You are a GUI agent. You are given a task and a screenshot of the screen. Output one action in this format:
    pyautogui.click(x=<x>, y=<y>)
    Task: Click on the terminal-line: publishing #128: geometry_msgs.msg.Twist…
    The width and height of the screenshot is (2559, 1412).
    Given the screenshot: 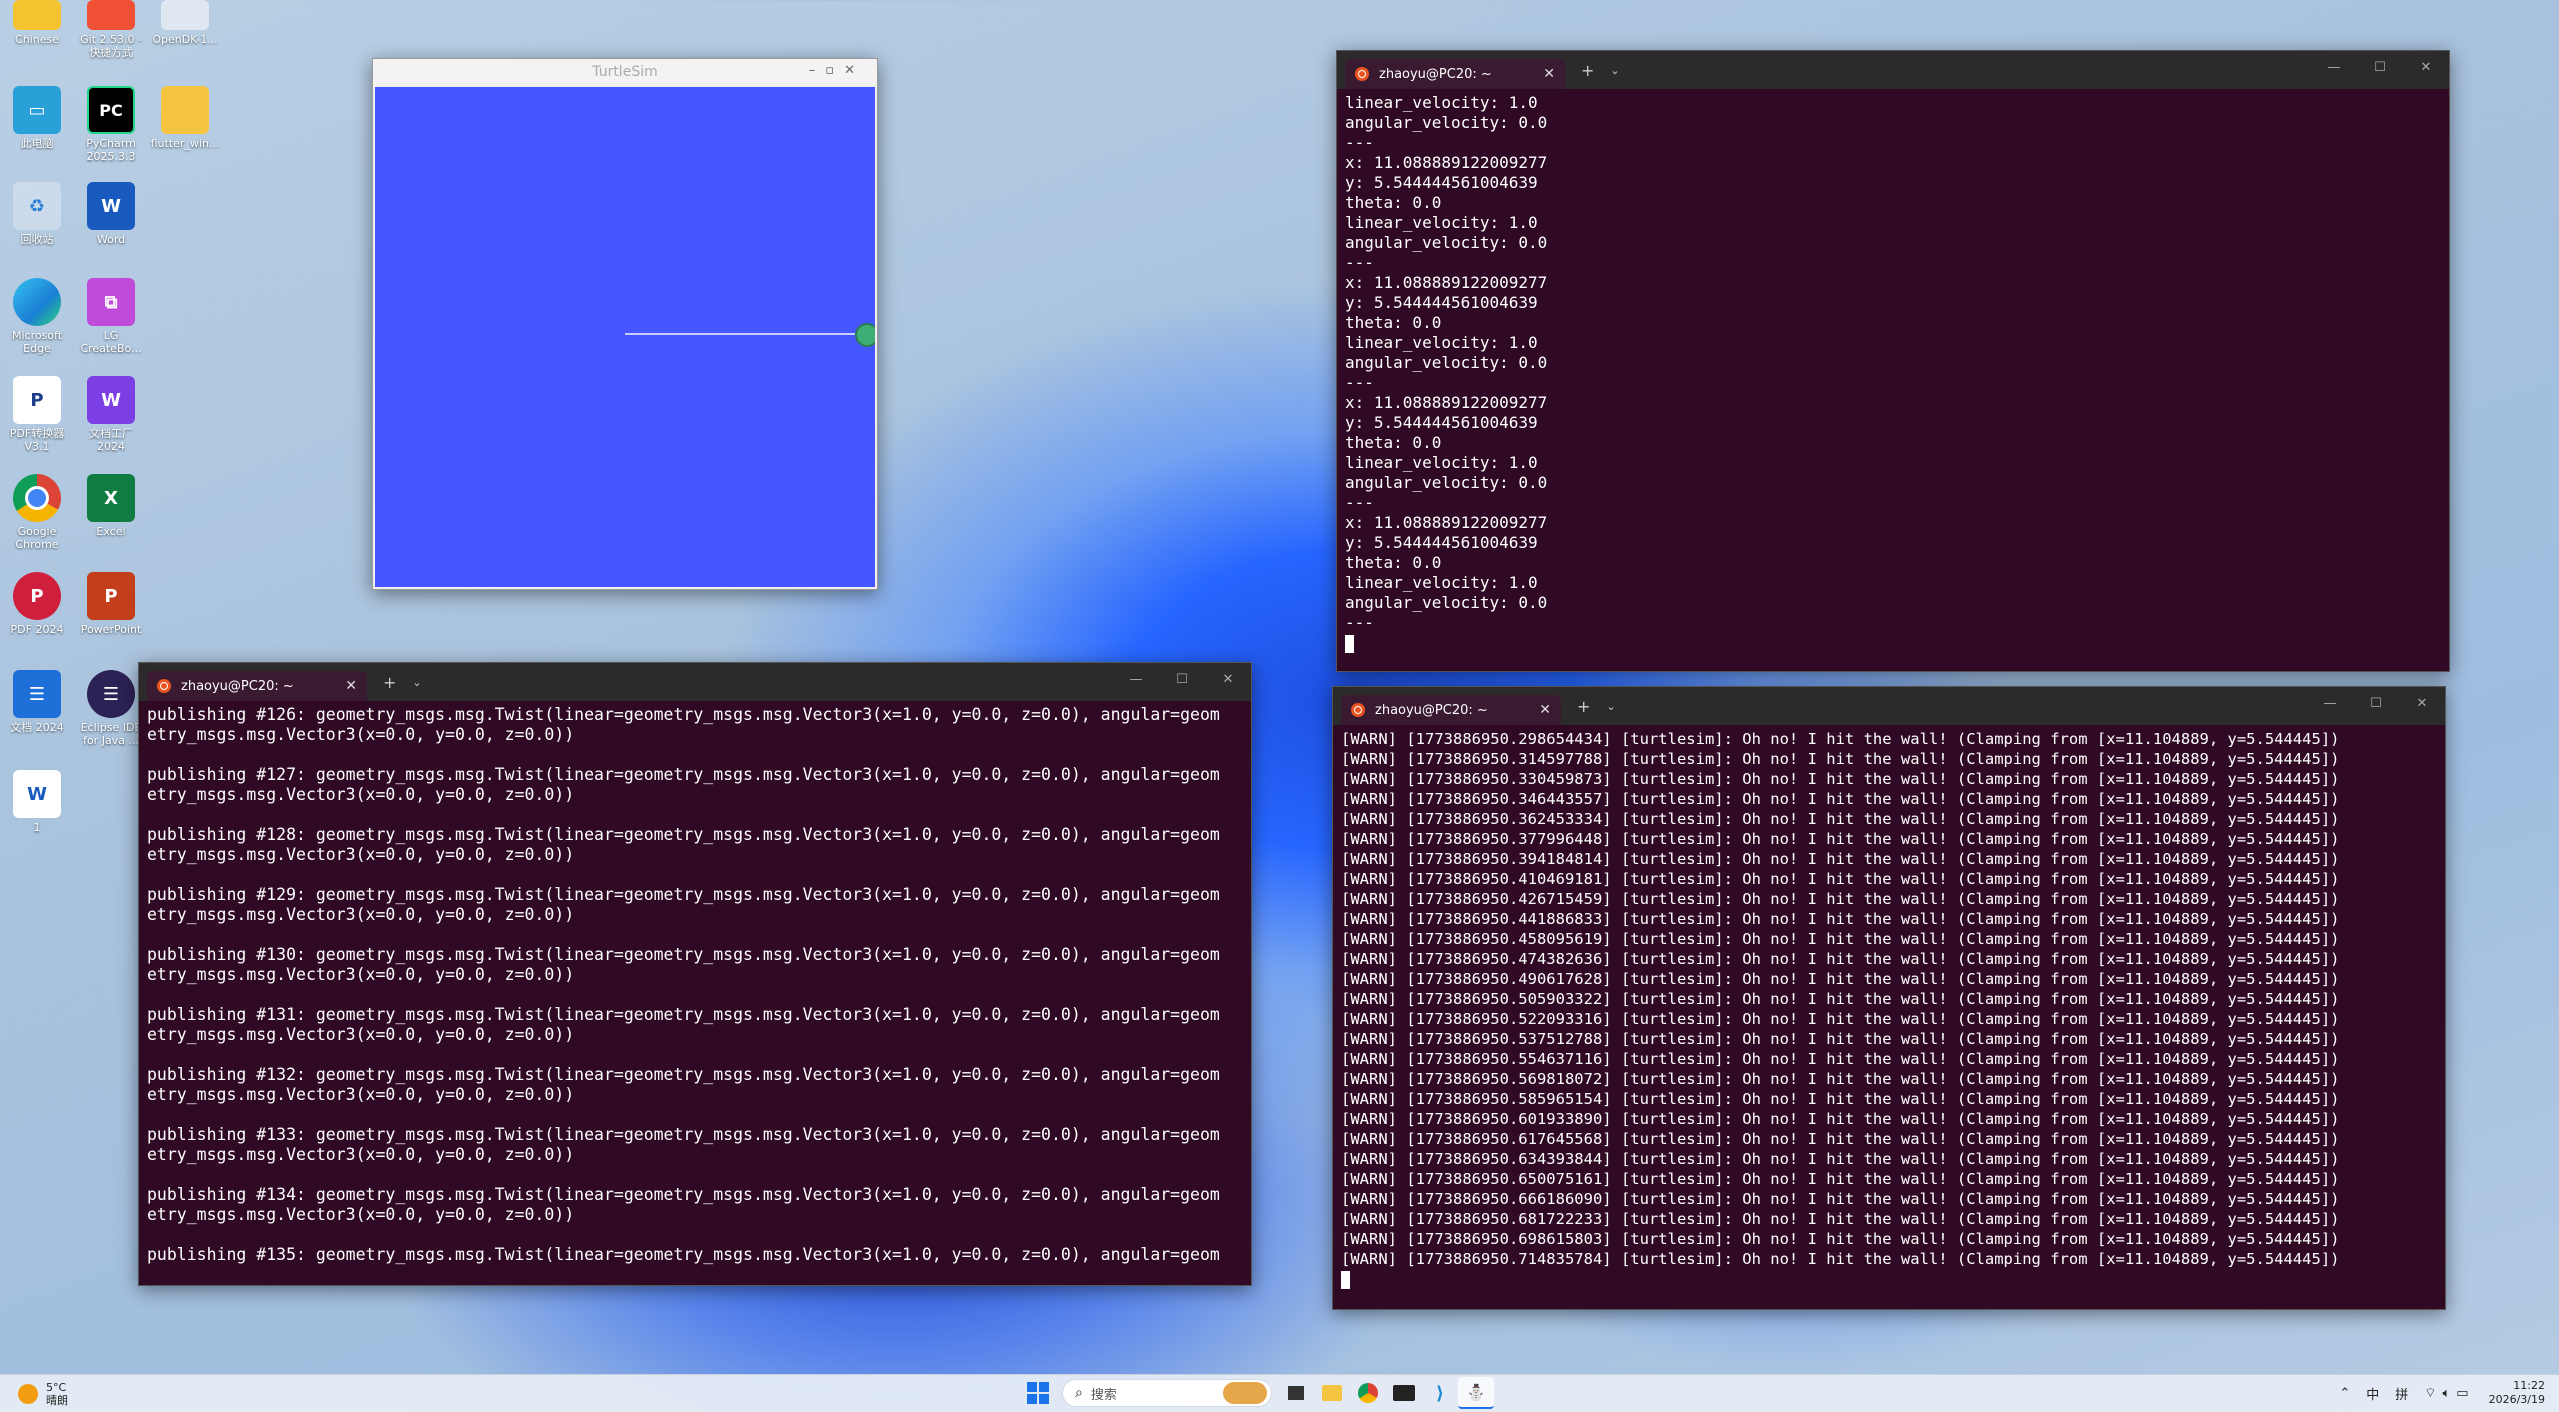 What is the action you would take?
    pyautogui.click(x=683, y=834)
    